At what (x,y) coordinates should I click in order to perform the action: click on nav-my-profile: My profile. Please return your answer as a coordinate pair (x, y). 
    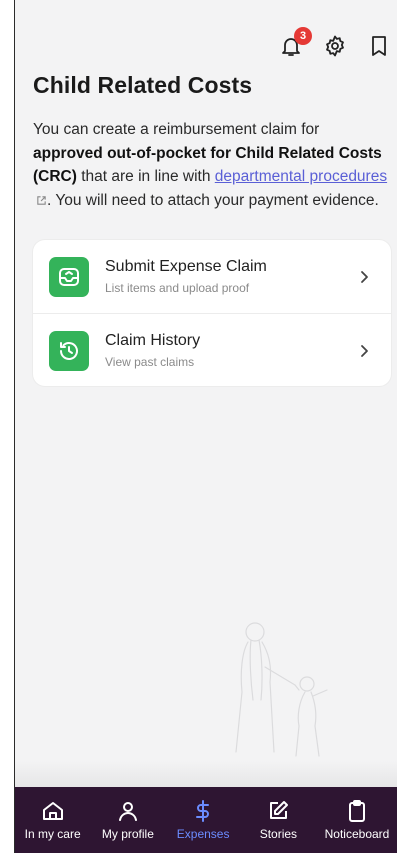
    Looking at the image, I should click on (128, 820).